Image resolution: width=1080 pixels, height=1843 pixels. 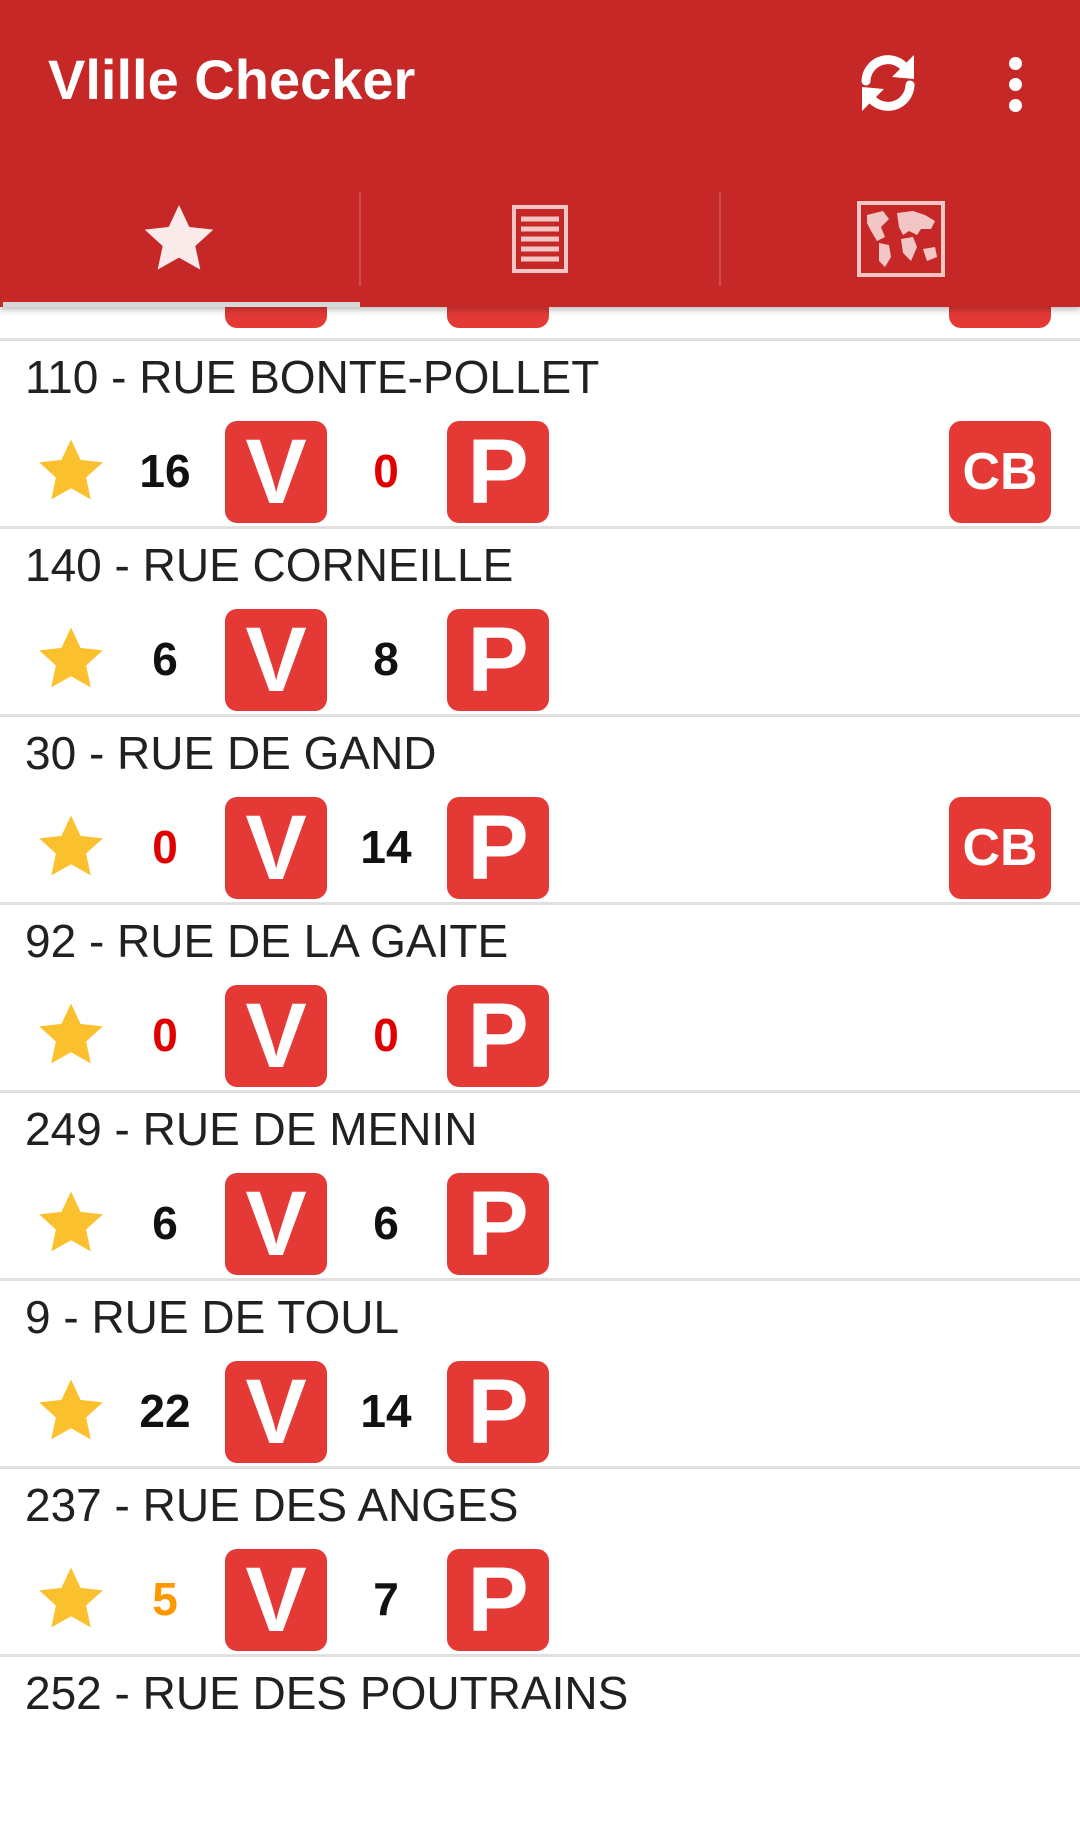 I want to click on station-name: 9 - RUE DE TOUL, so click(x=212, y=1317).